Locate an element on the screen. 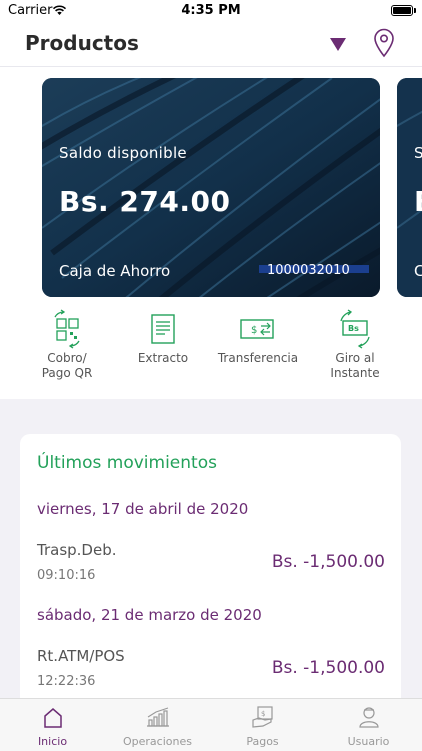  clock: 4:35 PM is located at coordinates (211, 10).